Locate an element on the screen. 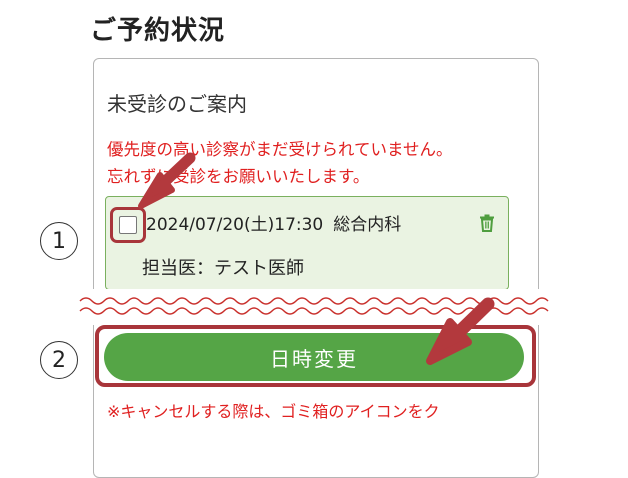 This screenshot has width=628, height=478. step-1-marker: 1 is located at coordinates (59, 241).